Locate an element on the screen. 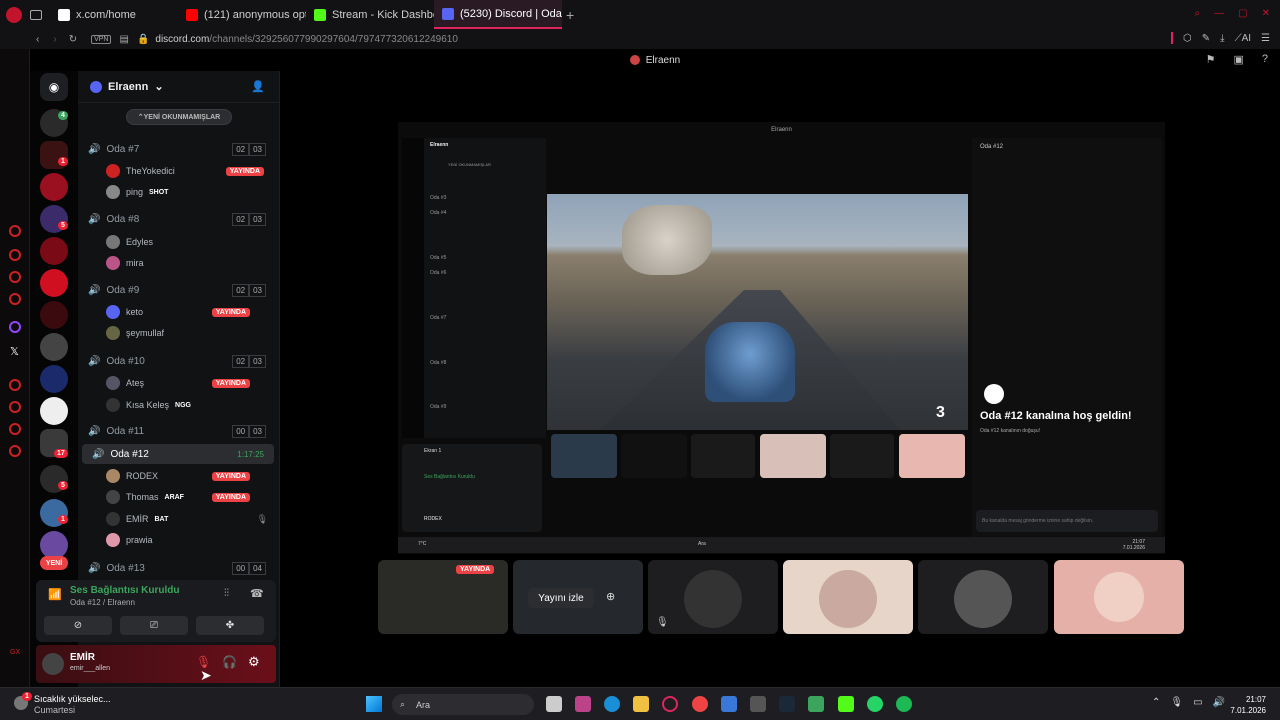 This screenshot has width=1280, height=720. spotify-icon is located at coordinates (904, 704).